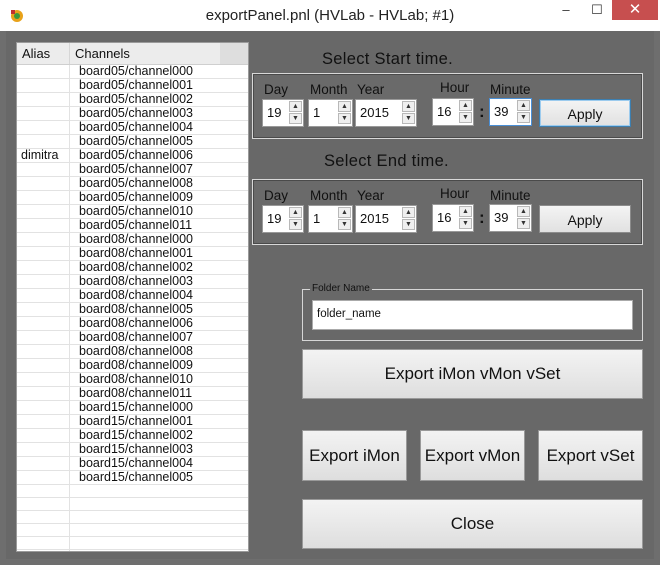 Image resolution: width=660 pixels, height=565 pixels. Describe the element at coordinates (344, 118) in the screenshot. I see `start-month-down-arrow-icon: ▼` at that location.